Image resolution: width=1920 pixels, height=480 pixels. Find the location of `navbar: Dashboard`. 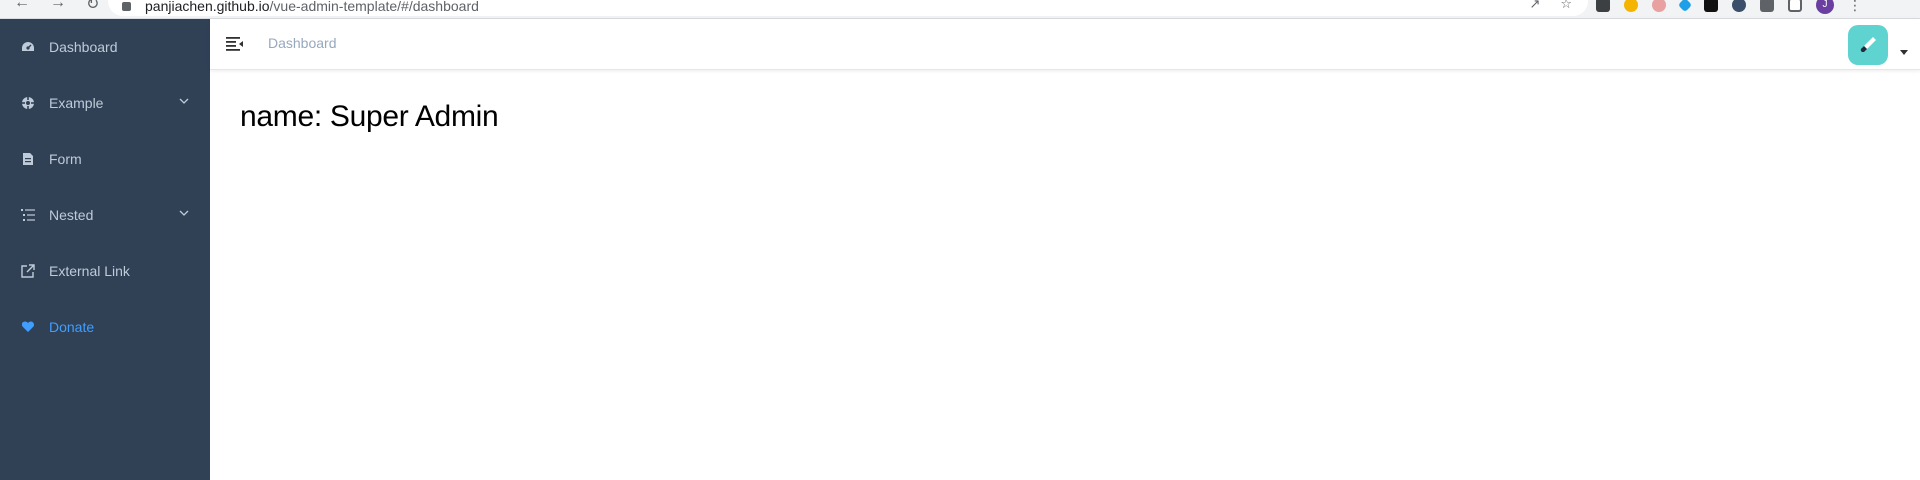

navbar: Dashboard is located at coordinates (1065, 44).